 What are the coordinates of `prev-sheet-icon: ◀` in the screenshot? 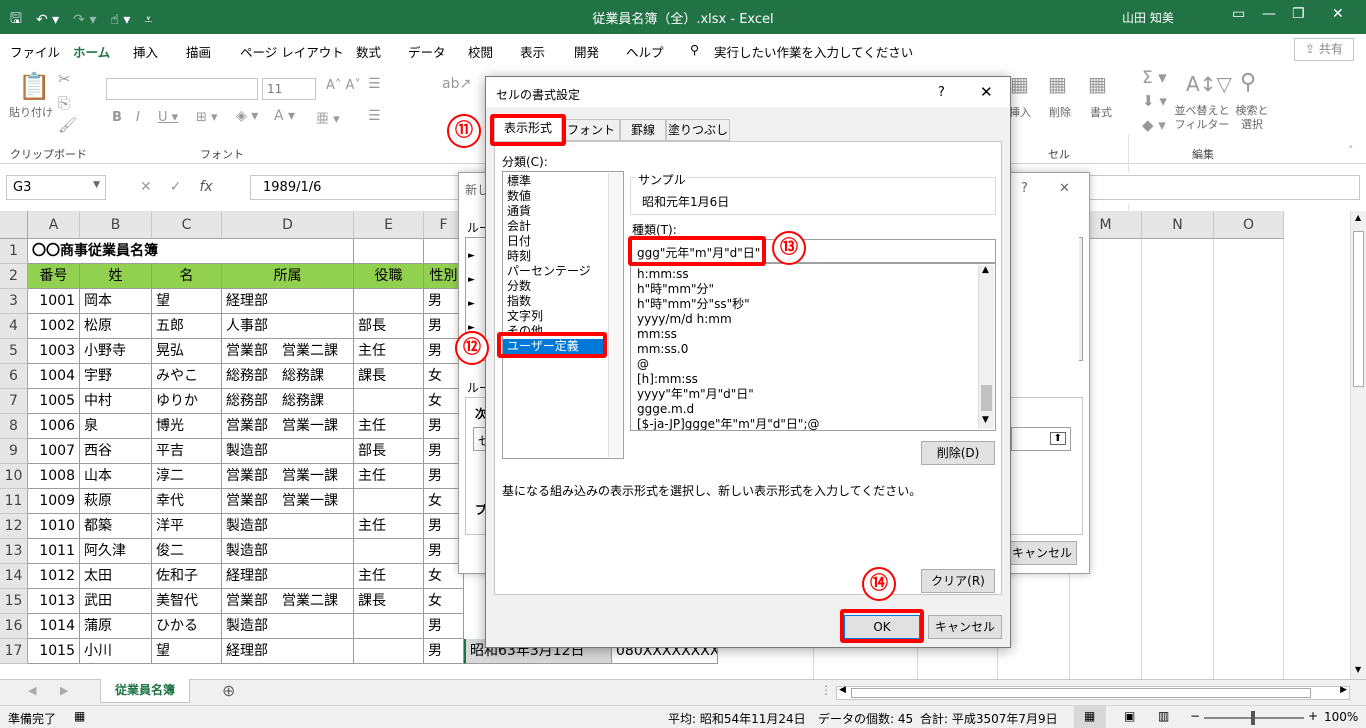 It's located at (32, 690).